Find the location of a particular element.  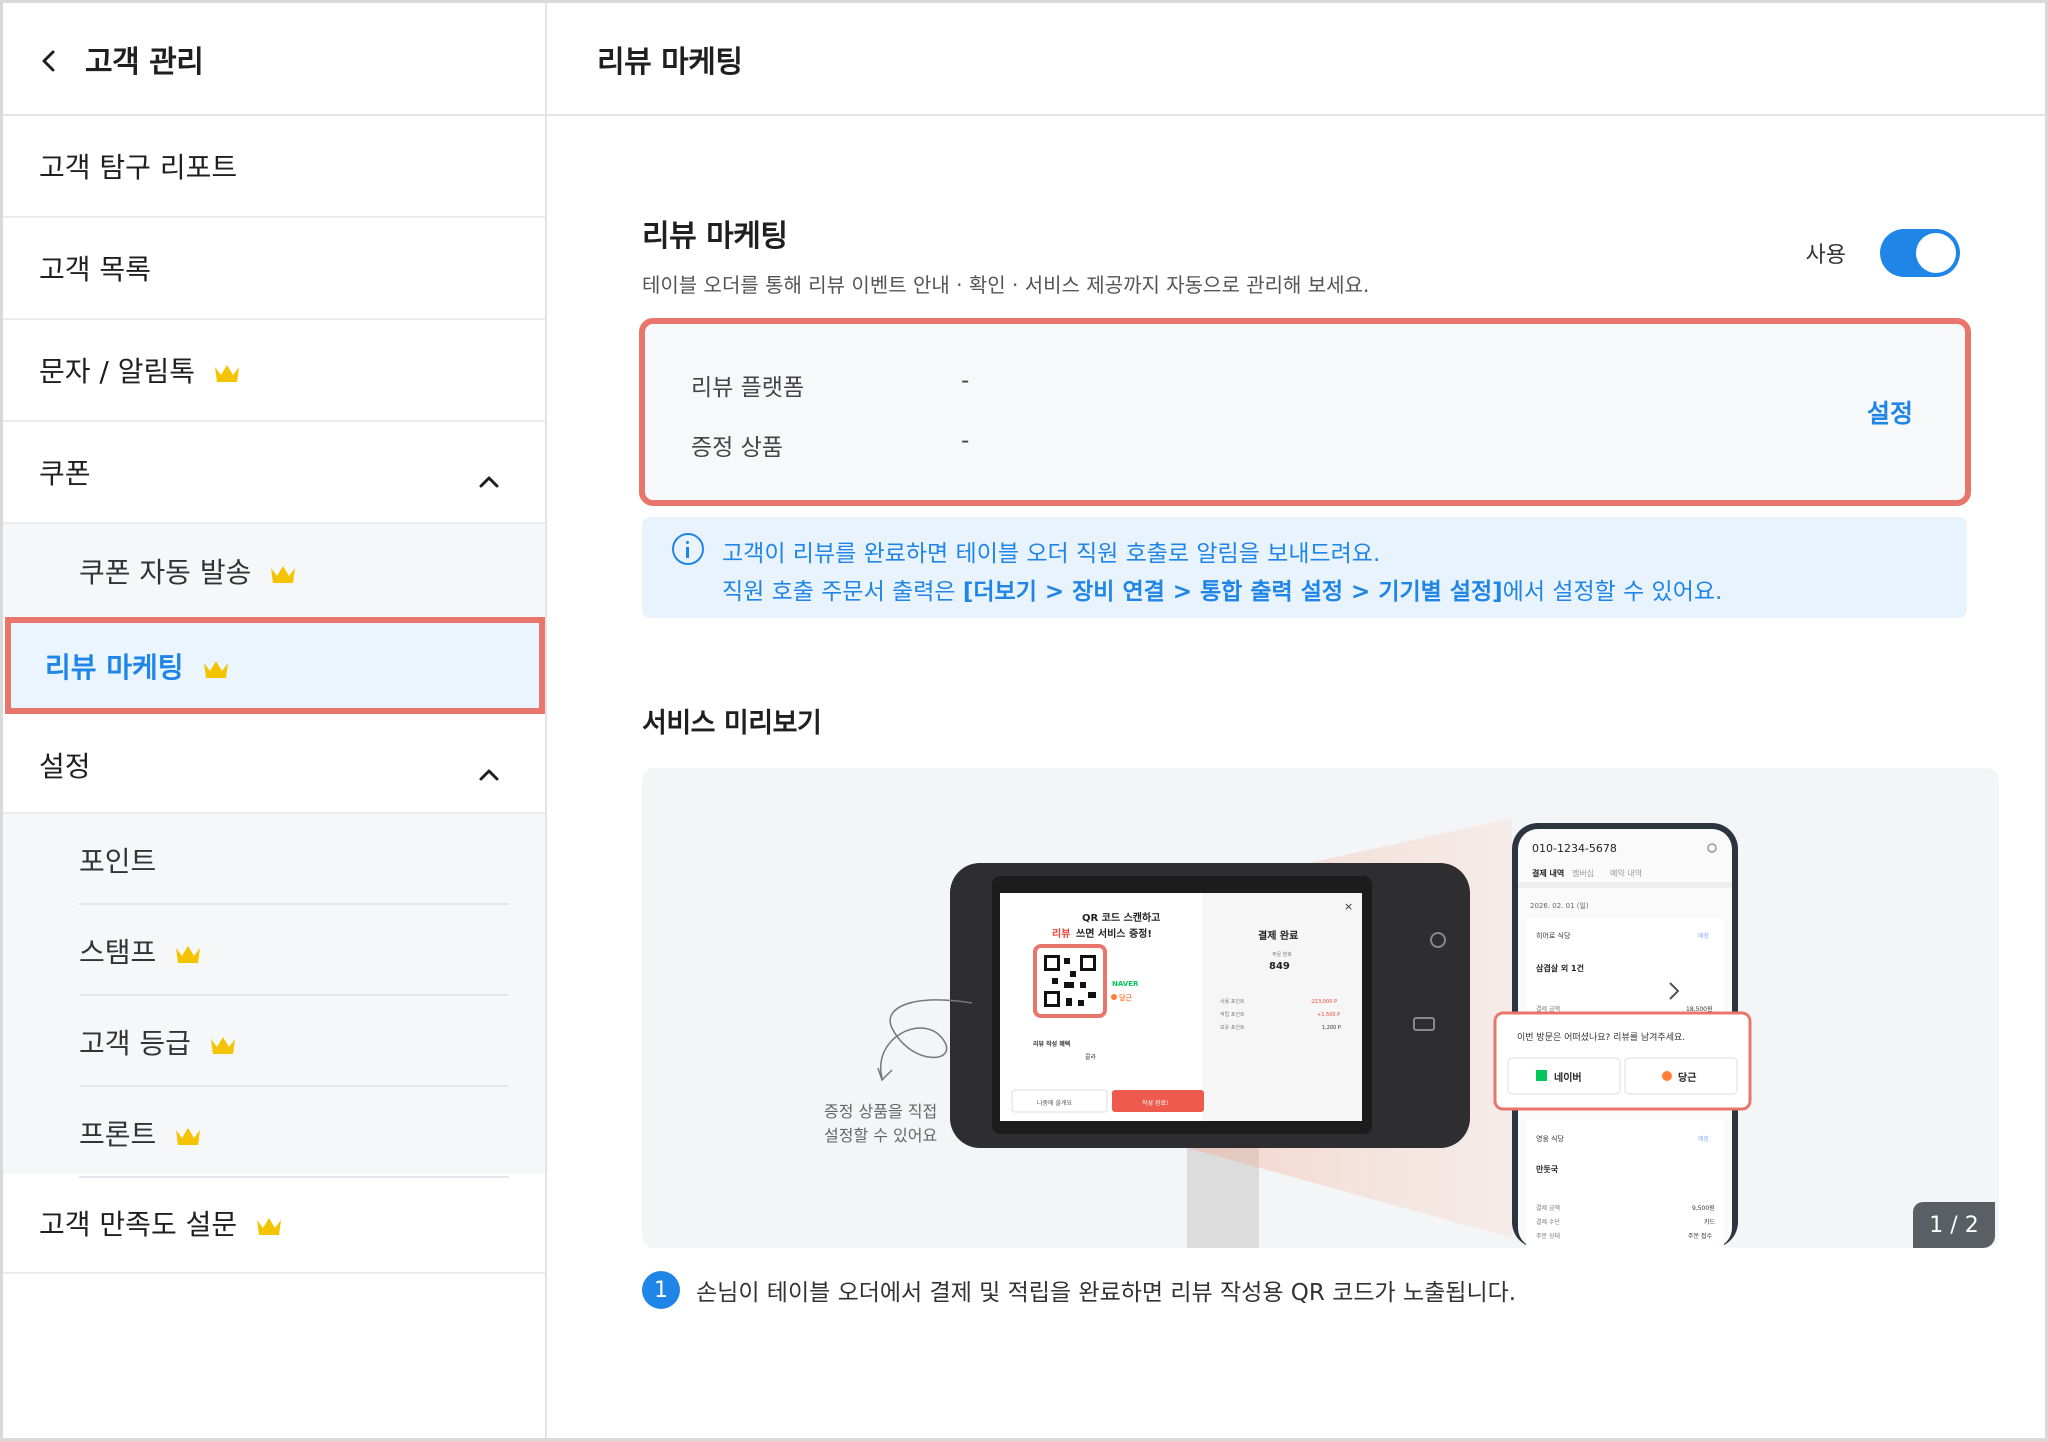

gift-value: - is located at coordinates (965, 441).